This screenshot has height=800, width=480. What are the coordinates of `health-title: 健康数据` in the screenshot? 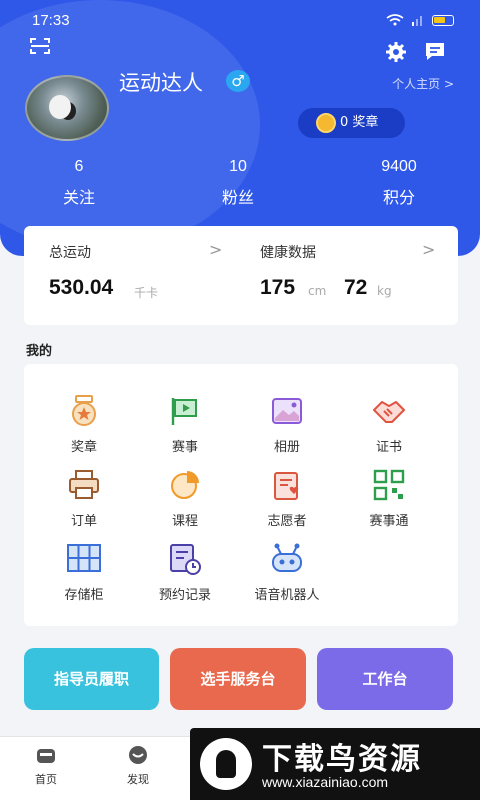 It's located at (288, 253).